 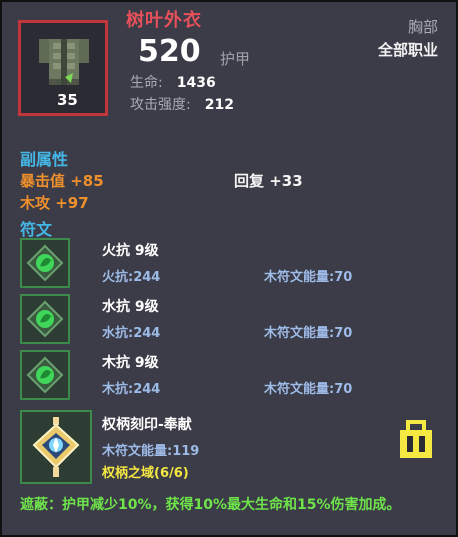 I want to click on rune-energy-2: 木符文能量:70, so click(x=308, y=333).